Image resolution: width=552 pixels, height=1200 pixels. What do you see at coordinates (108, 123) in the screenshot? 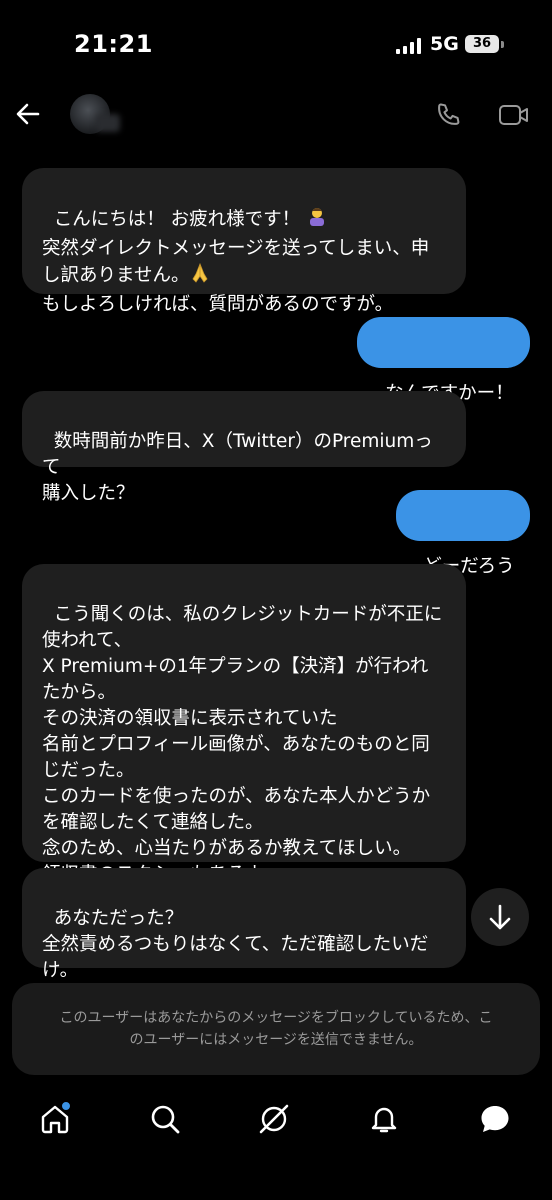
I see `contact-name-redacted` at bounding box center [108, 123].